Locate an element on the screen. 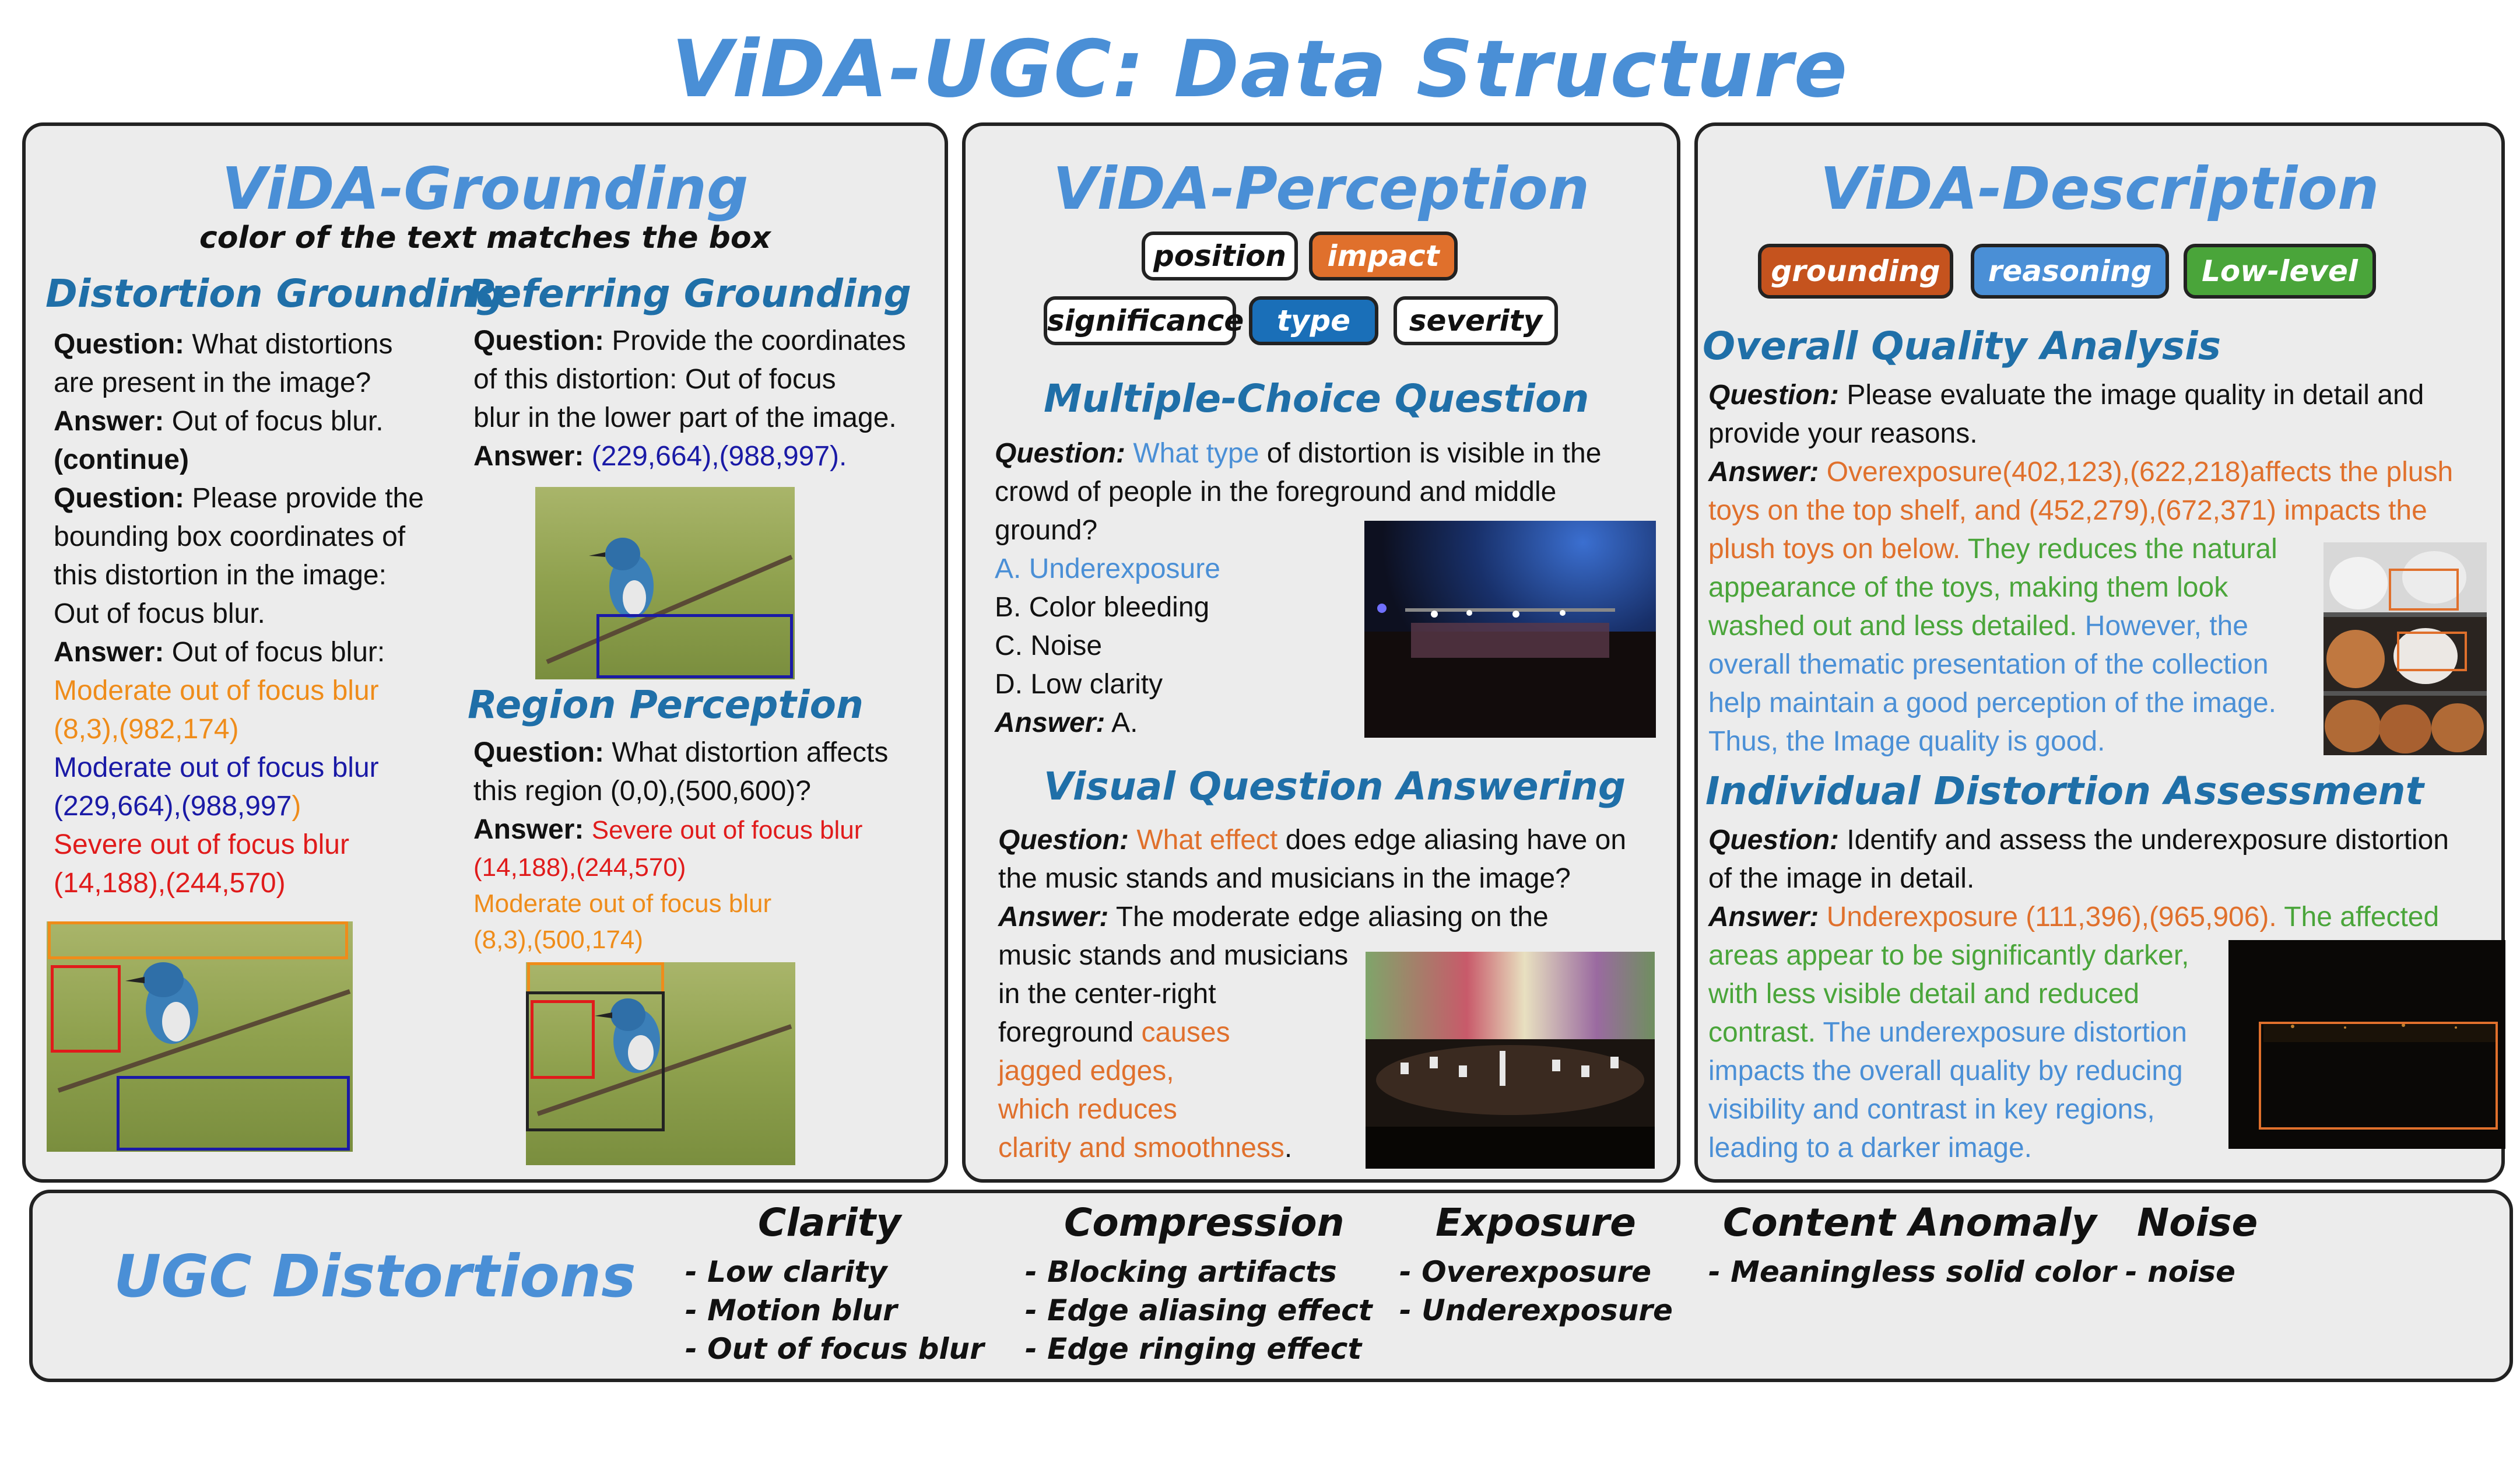 This screenshot has width=2520, height=1462. distortion-item: - Underexposure is located at coordinates (1536, 1310).